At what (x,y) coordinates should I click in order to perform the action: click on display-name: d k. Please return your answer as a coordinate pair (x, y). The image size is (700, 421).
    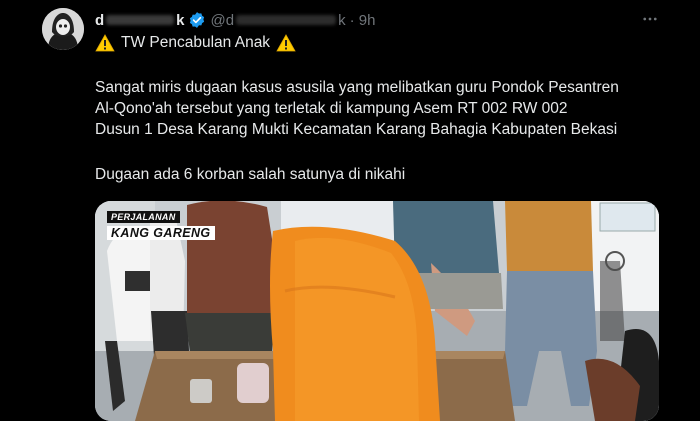
    Looking at the image, I should click on (140, 20).